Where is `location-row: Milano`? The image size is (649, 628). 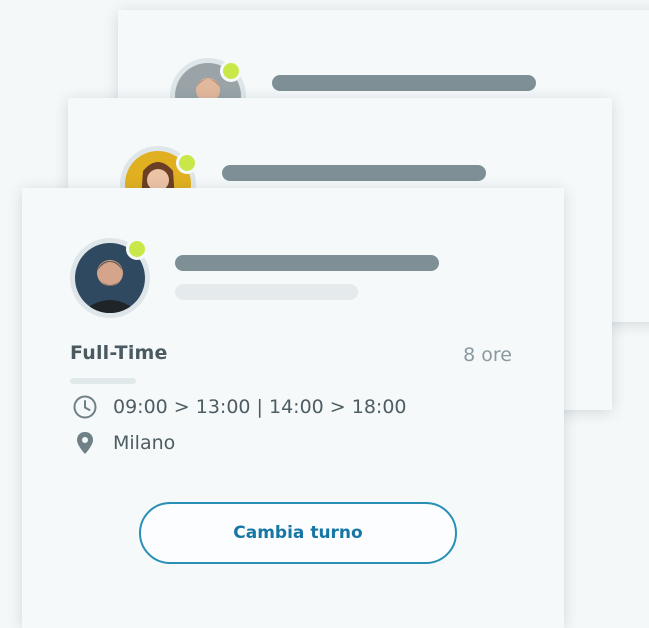
location-row: Milano is located at coordinates (123, 443).